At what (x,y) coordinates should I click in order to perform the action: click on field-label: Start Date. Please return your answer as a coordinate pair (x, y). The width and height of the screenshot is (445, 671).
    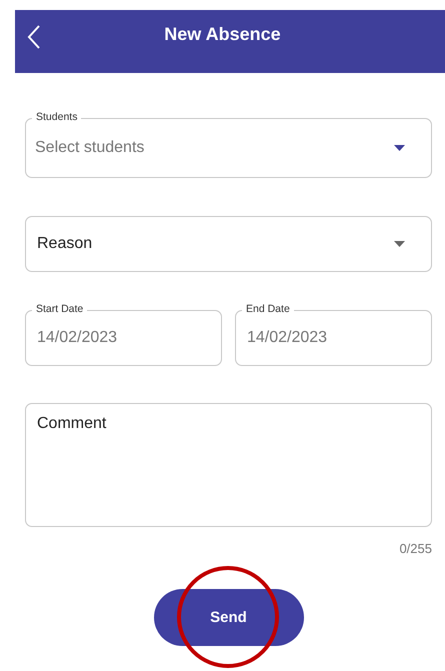
    Looking at the image, I should click on (60, 309).